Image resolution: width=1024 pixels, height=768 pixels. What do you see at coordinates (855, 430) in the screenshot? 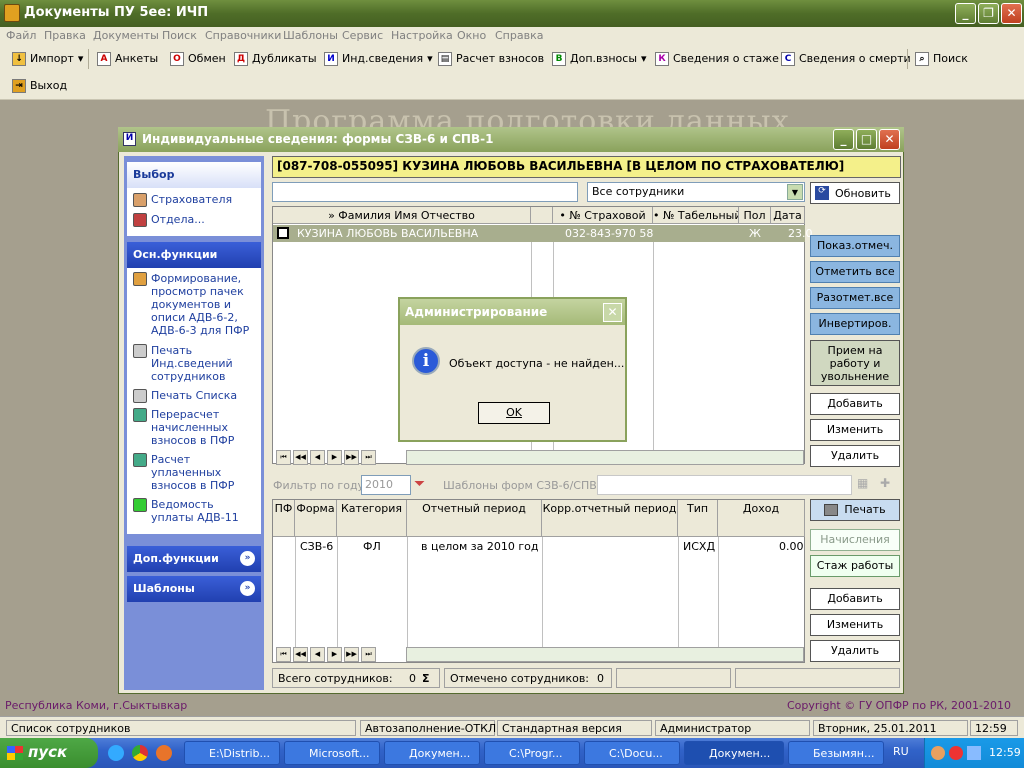
I see `edit-employee-button: Изменить` at bounding box center [855, 430].